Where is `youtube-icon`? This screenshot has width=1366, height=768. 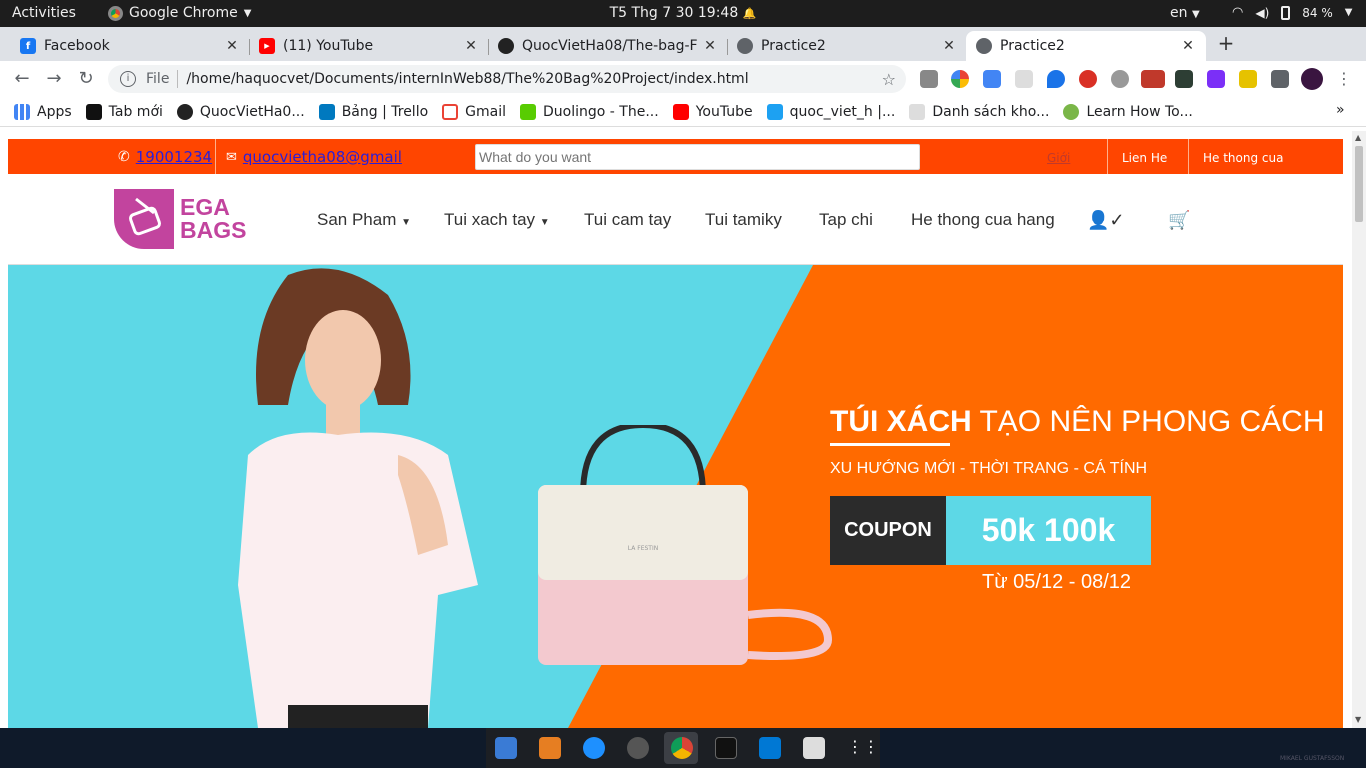 youtube-icon is located at coordinates (680, 111).